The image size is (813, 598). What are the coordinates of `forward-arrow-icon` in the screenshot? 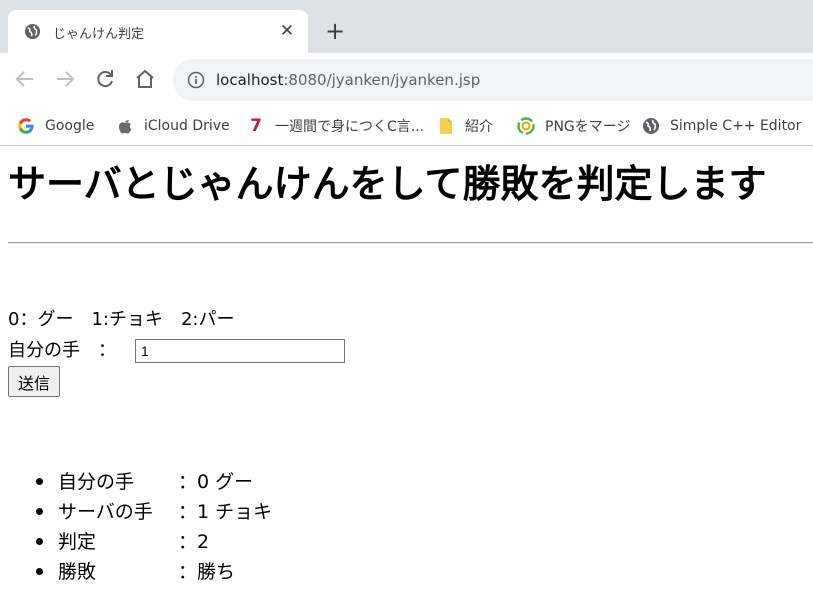 It's located at (65, 79).